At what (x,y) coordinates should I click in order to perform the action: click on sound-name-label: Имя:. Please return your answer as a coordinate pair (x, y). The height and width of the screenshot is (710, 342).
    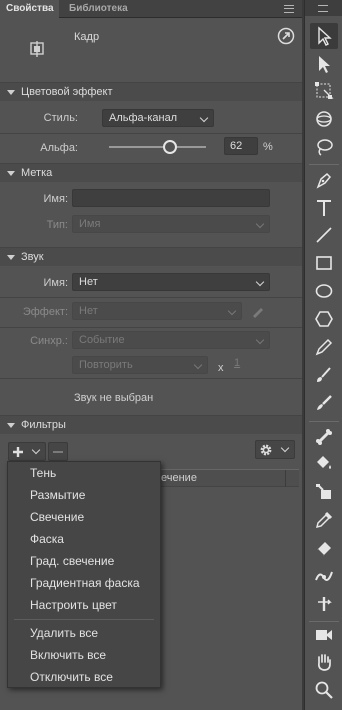
    Looking at the image, I should click on (55, 283).